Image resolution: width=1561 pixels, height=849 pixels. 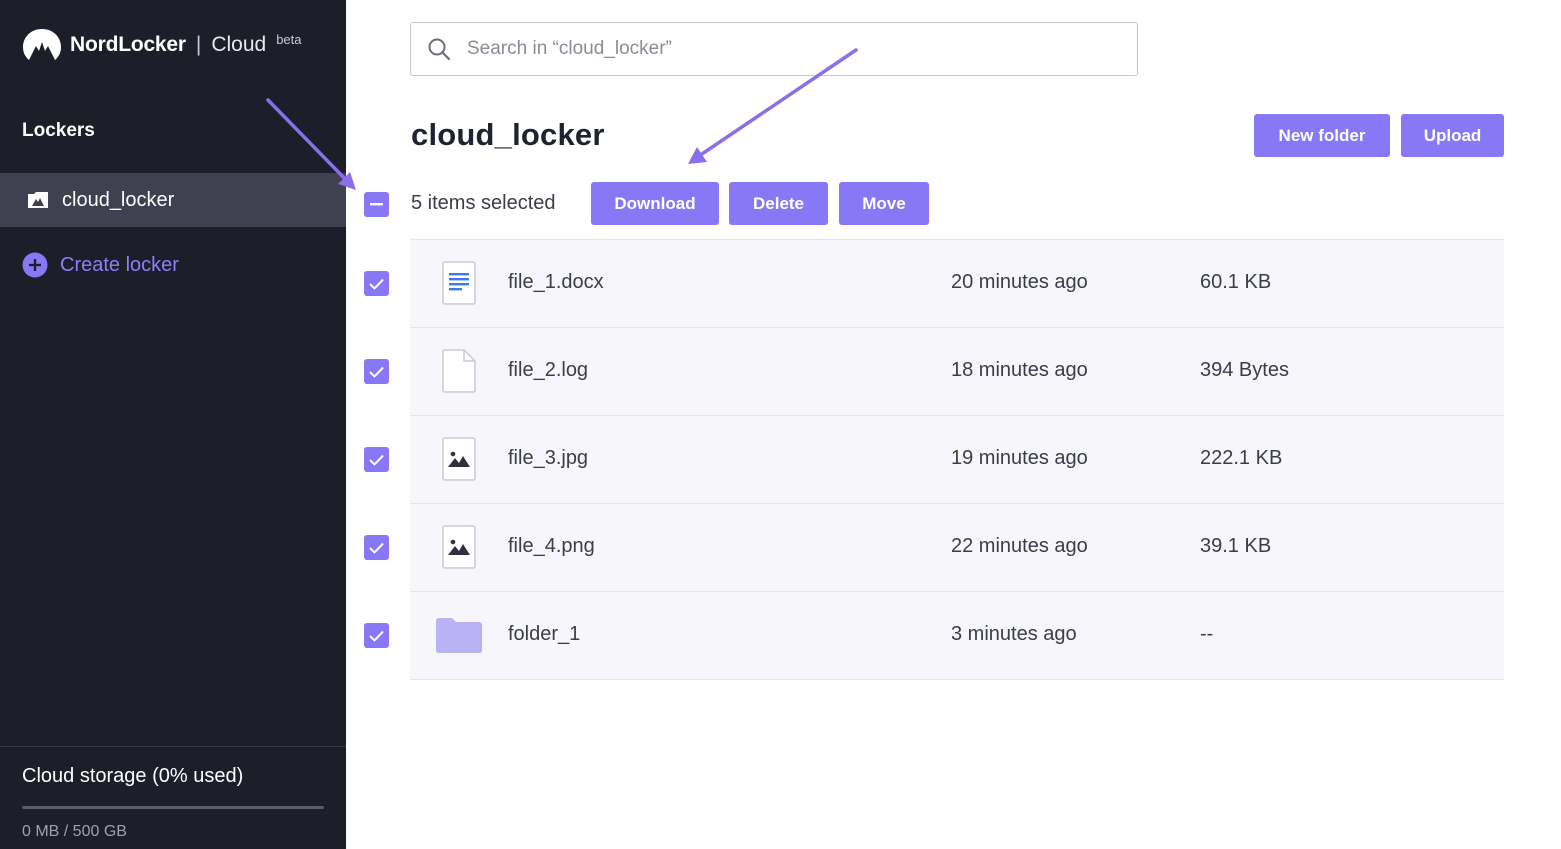 I want to click on upload-button: Upload, so click(x=1452, y=135).